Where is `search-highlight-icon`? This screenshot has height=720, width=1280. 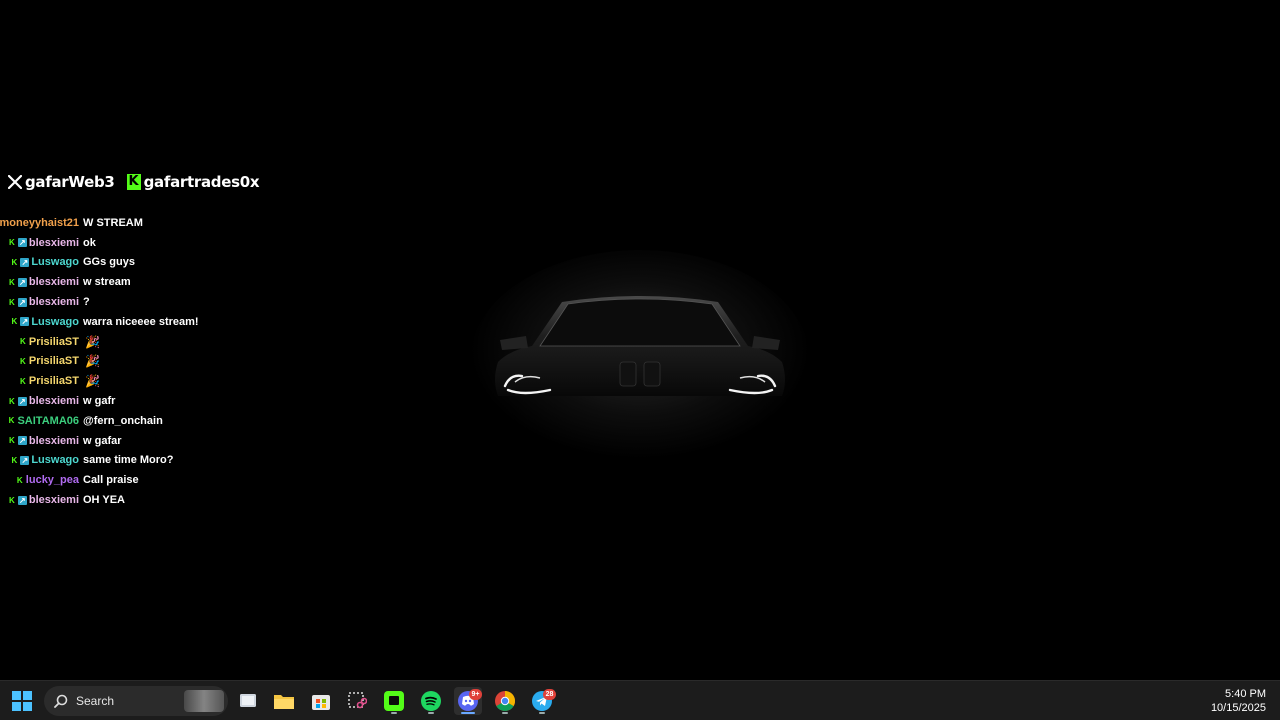
search-highlight-icon is located at coordinates (204, 701).